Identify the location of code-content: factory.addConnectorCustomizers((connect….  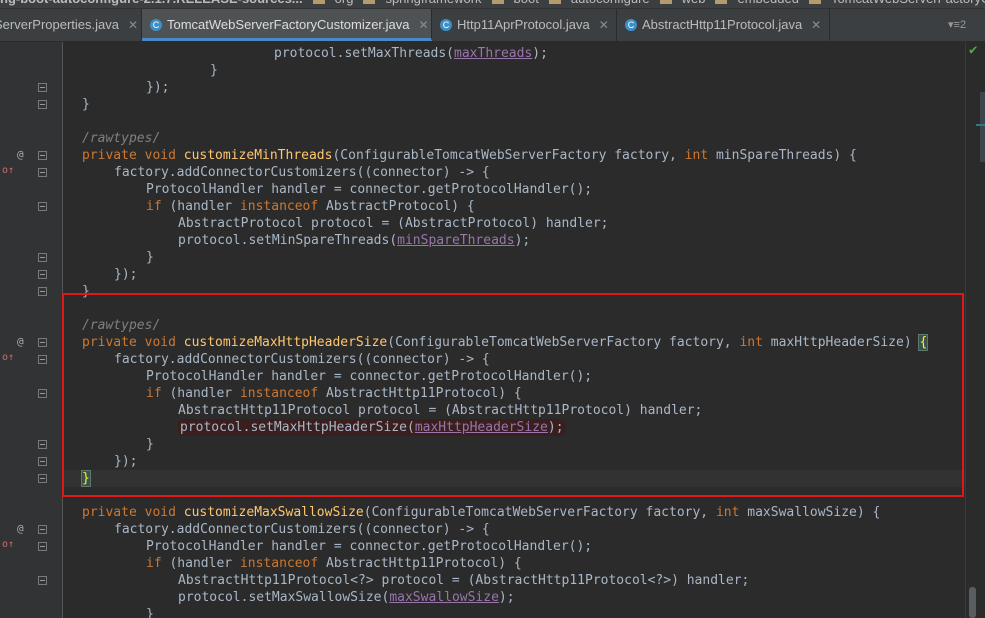
(302, 172).